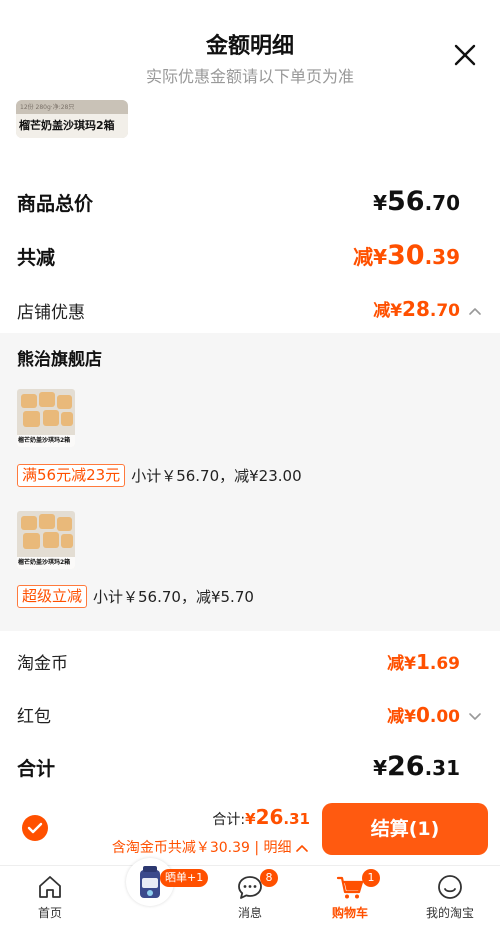 This screenshot has width=500, height=925. Describe the element at coordinates (349, 913) in the screenshot. I see `tab-label: 购物车` at that location.